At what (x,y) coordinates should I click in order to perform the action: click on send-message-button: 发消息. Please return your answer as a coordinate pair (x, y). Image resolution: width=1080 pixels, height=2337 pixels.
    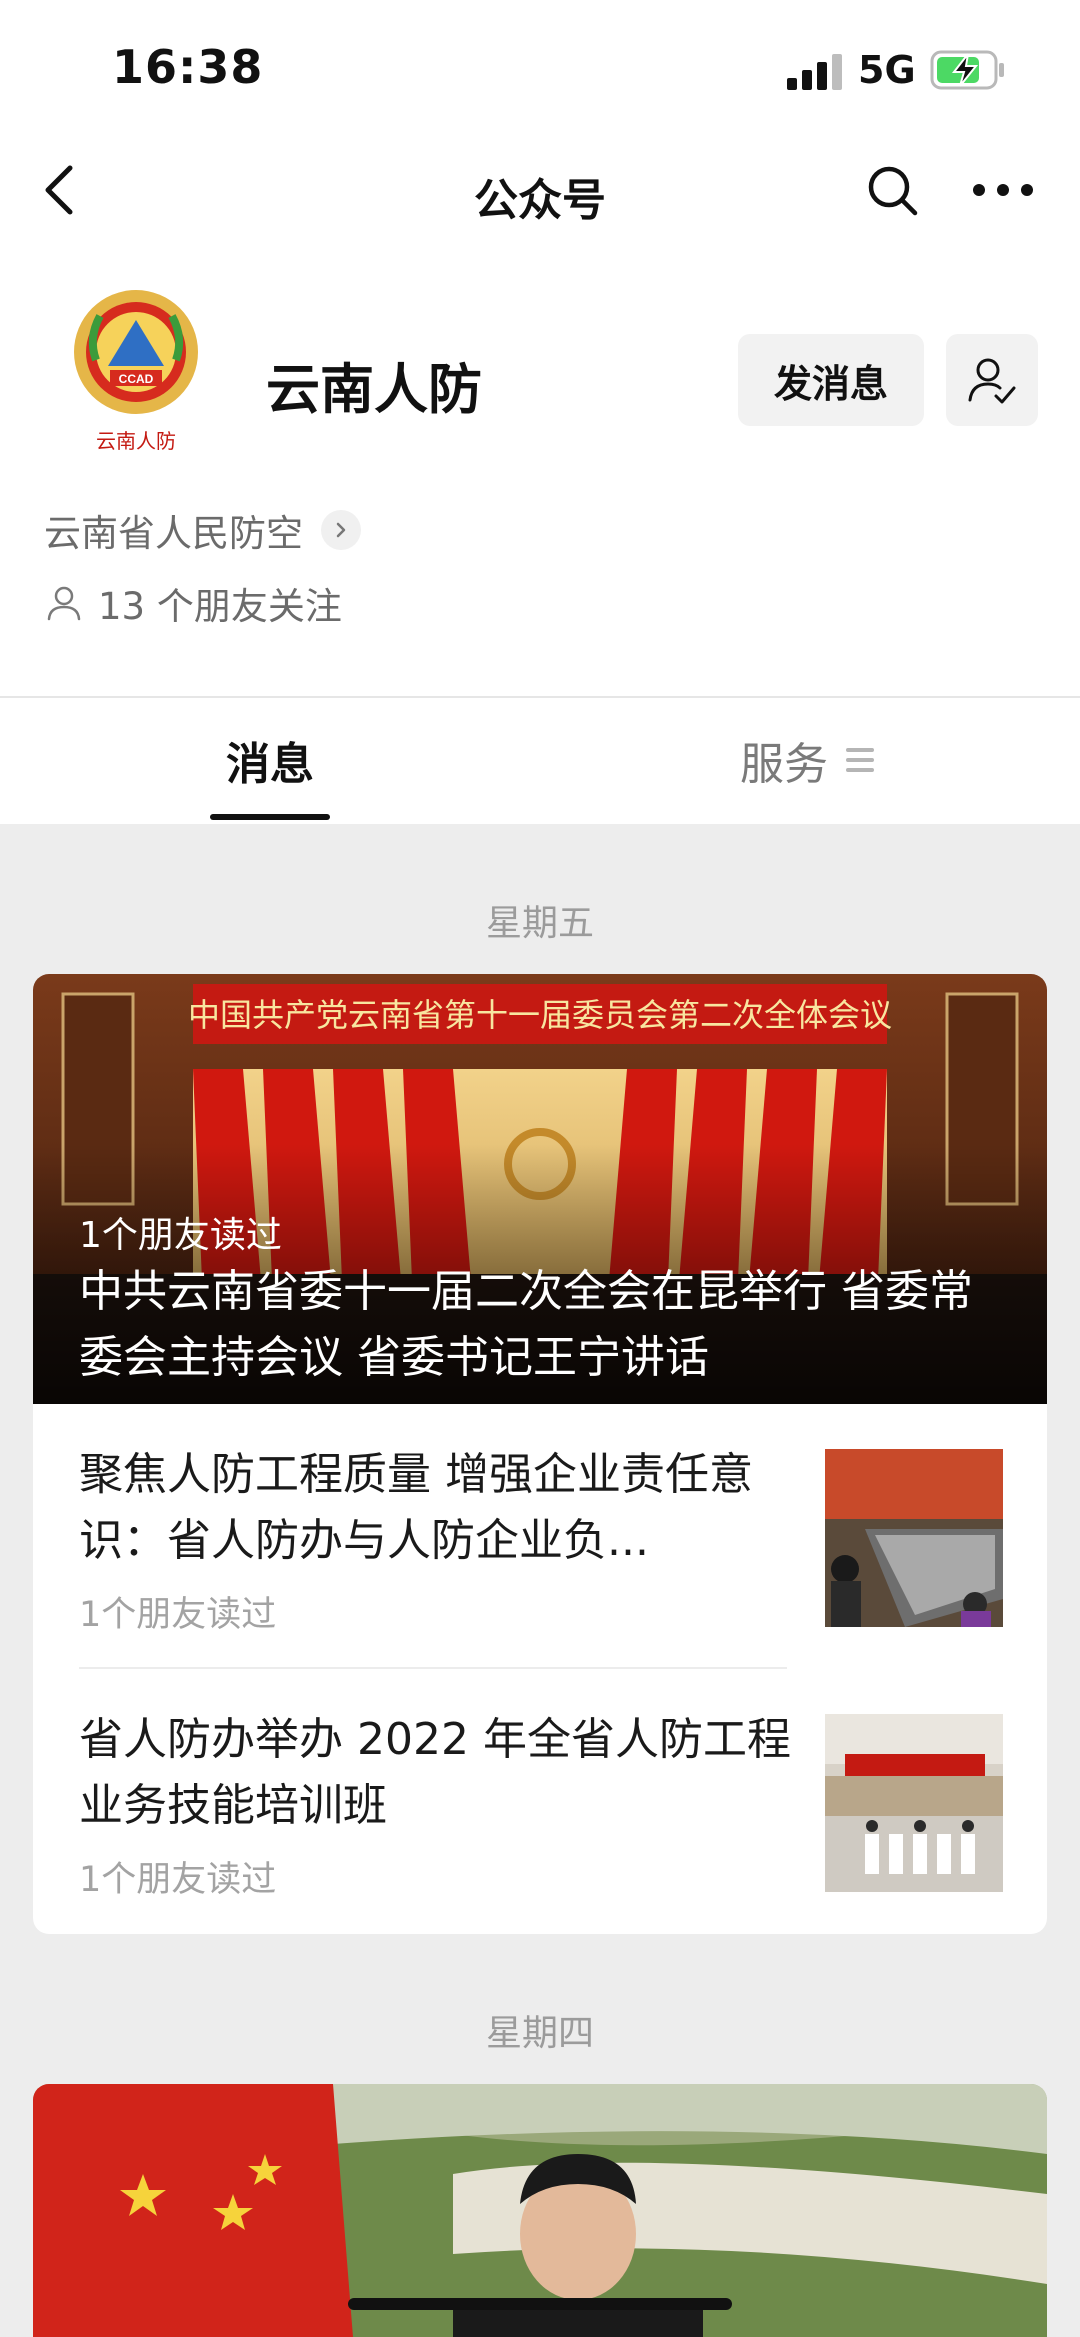
    Looking at the image, I should click on (831, 380).